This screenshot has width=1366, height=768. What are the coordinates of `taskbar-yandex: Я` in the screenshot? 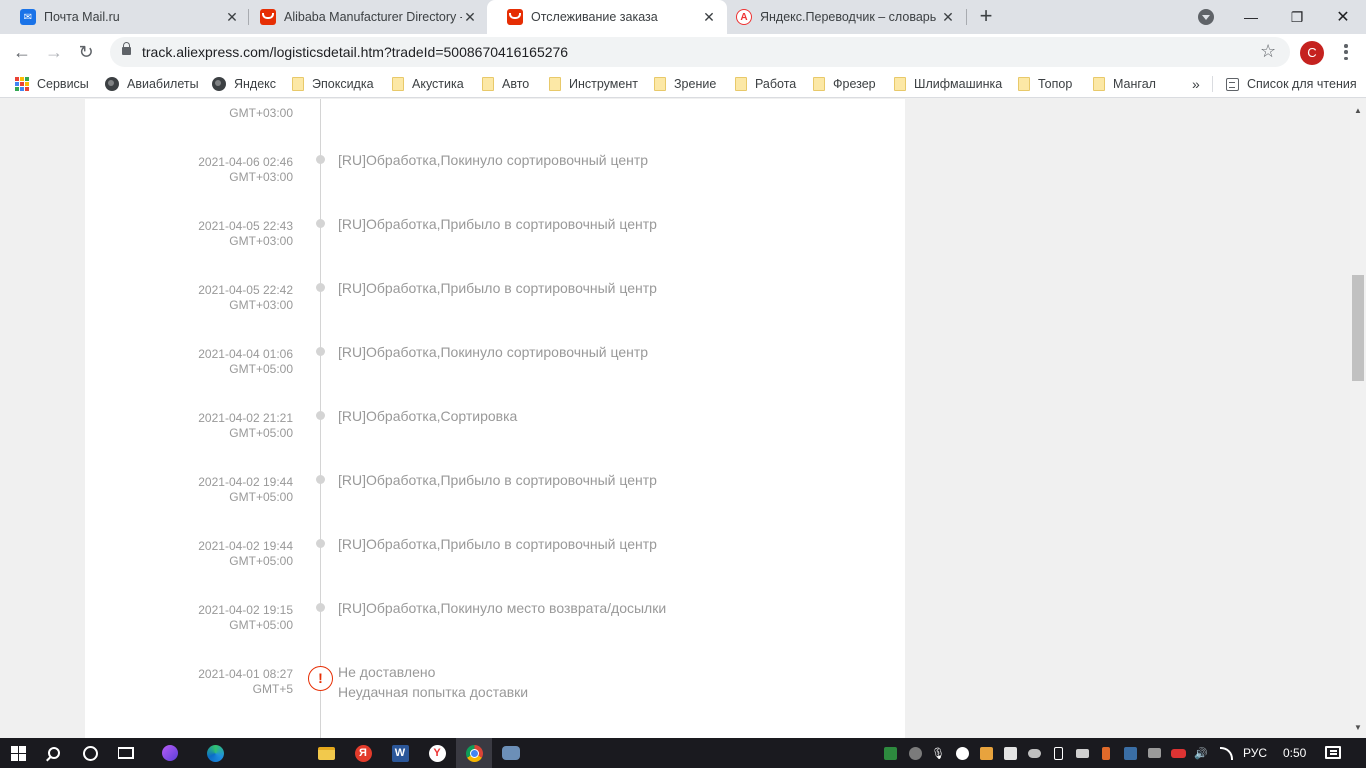 It's located at (363, 753).